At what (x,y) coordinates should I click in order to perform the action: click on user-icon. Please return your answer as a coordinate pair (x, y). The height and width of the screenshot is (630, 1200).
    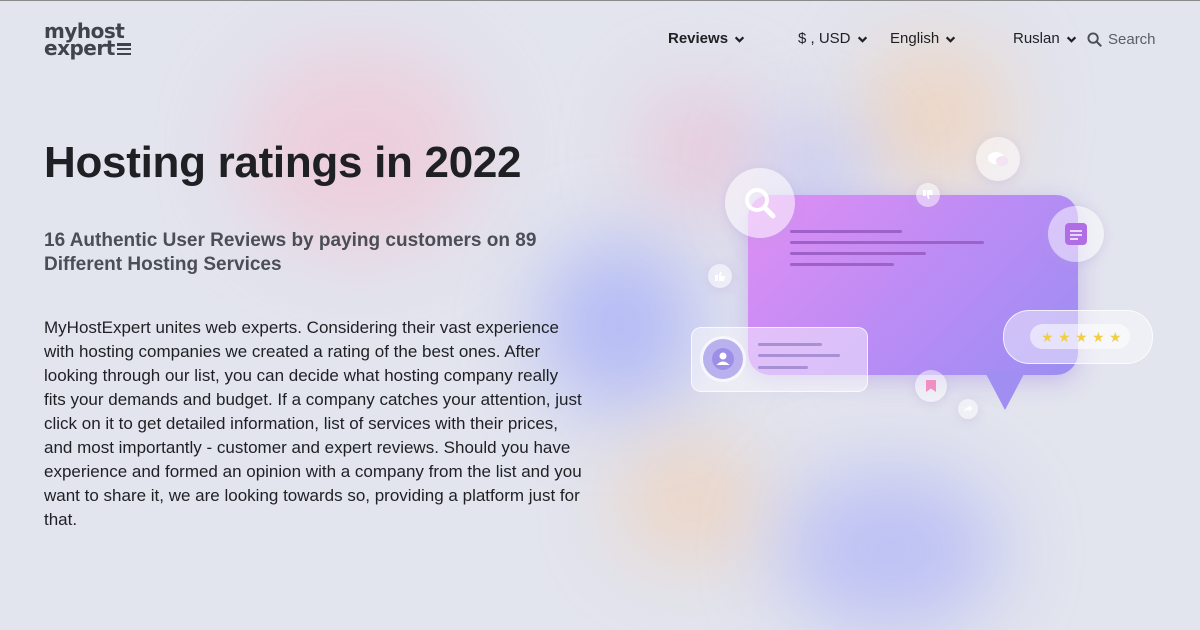
    Looking at the image, I should click on (723, 359).